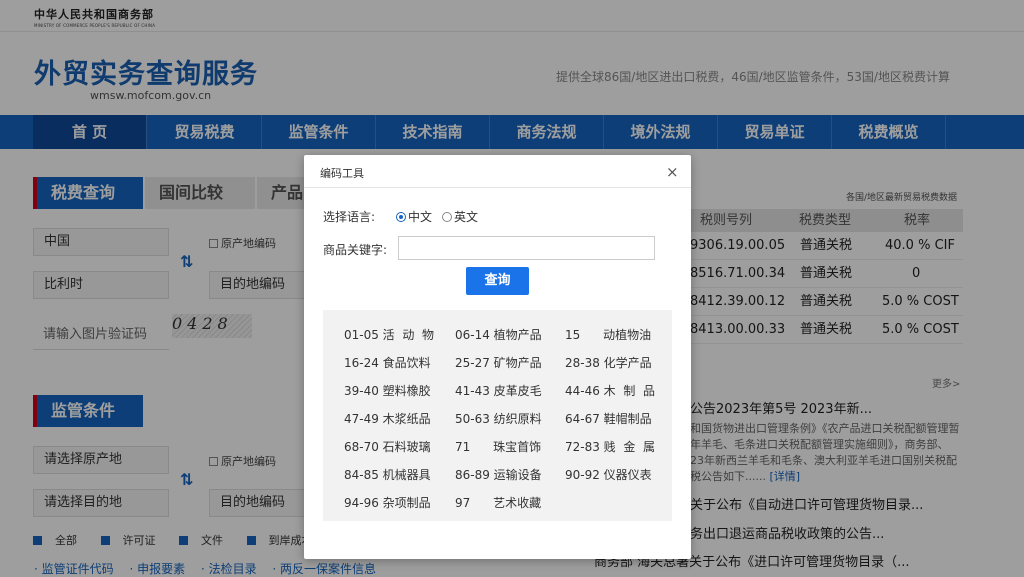  What do you see at coordinates (498, 446) in the screenshot?
I see `category-item: 71 珠宝首饰` at bounding box center [498, 446].